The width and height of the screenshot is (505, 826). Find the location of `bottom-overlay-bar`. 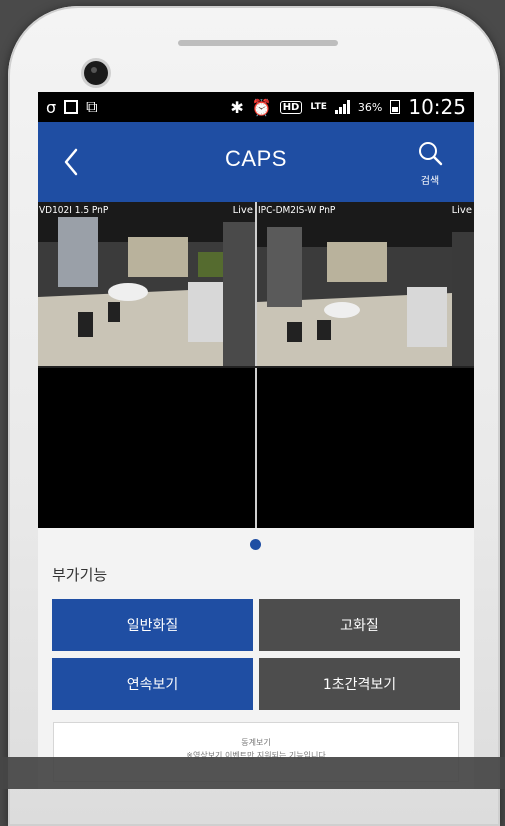

bottom-overlay-bar is located at coordinates (252, 773).